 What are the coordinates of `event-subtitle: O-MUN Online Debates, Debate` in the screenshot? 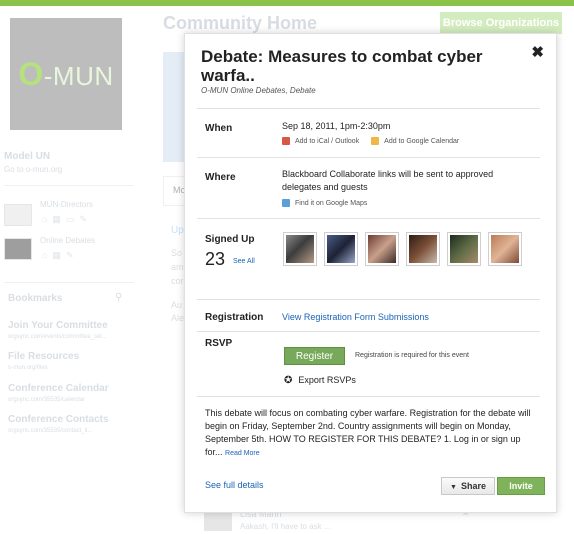 It's located at (258, 90).